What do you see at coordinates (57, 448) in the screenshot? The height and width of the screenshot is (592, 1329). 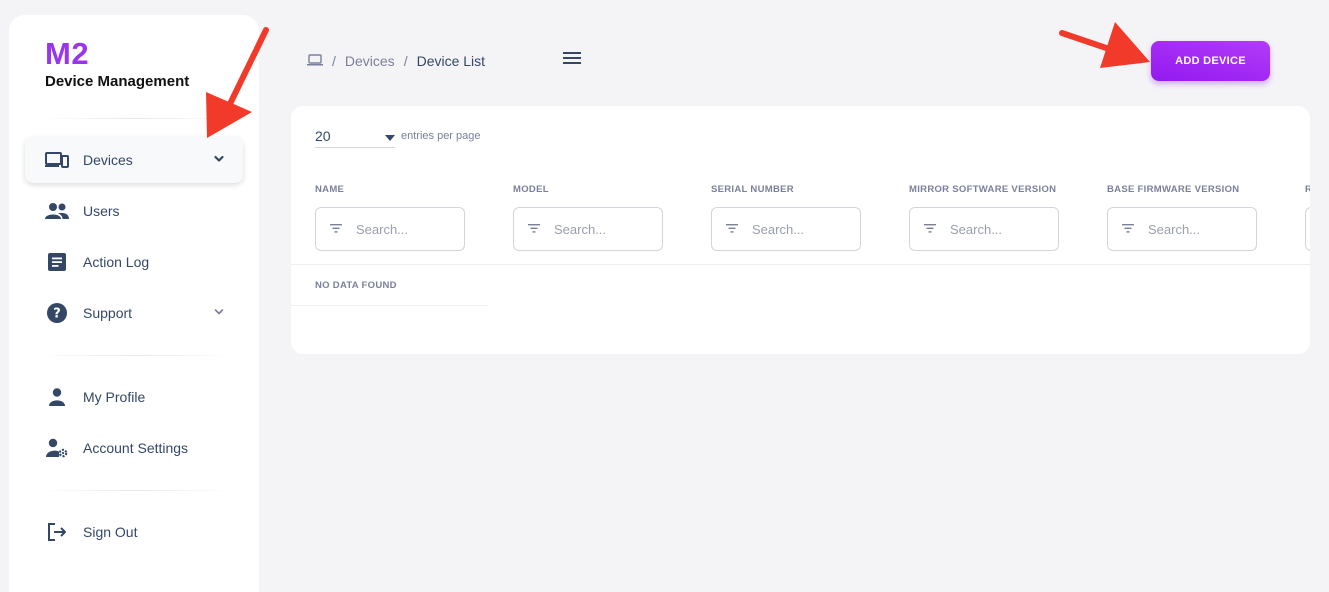 I see `user-gear-icon` at bounding box center [57, 448].